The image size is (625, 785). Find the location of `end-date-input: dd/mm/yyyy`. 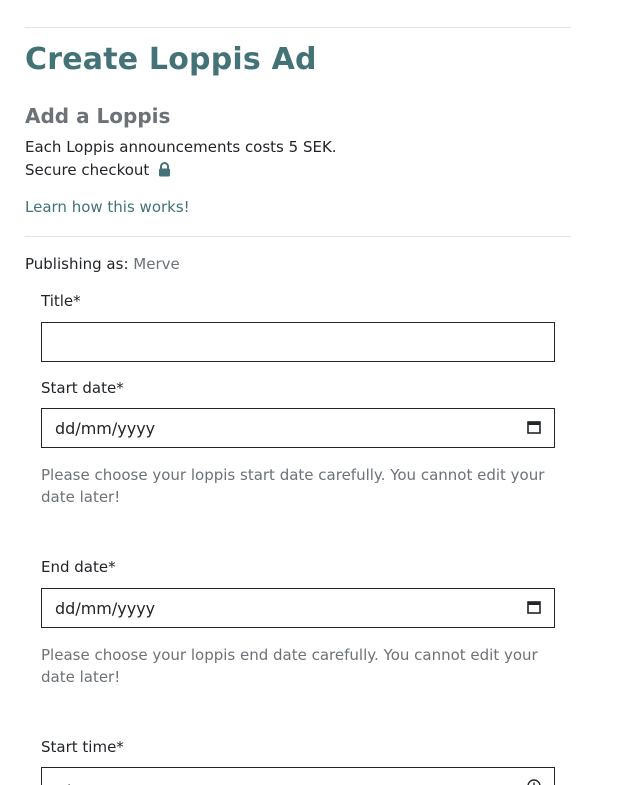

end-date-input: dd/mm/yyyy is located at coordinates (298, 608).